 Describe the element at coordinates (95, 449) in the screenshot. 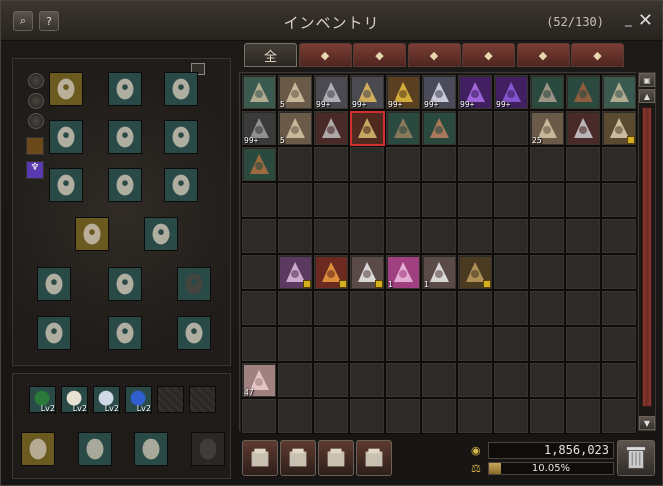

I see `hand-orb-icon` at that location.